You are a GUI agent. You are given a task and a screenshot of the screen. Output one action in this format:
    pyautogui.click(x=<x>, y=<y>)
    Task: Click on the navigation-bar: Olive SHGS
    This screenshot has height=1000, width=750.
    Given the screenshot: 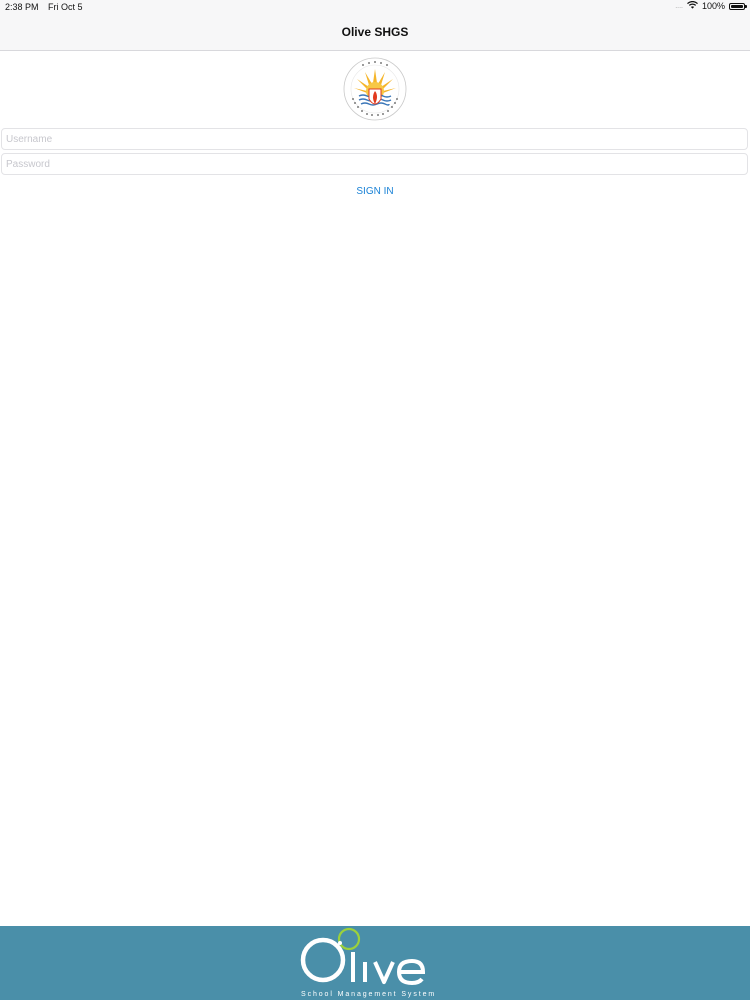 What is the action you would take?
    pyautogui.click(x=375, y=32)
    